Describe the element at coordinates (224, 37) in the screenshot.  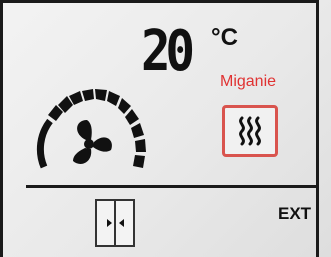
I see `temperature-unit: °C` at that location.